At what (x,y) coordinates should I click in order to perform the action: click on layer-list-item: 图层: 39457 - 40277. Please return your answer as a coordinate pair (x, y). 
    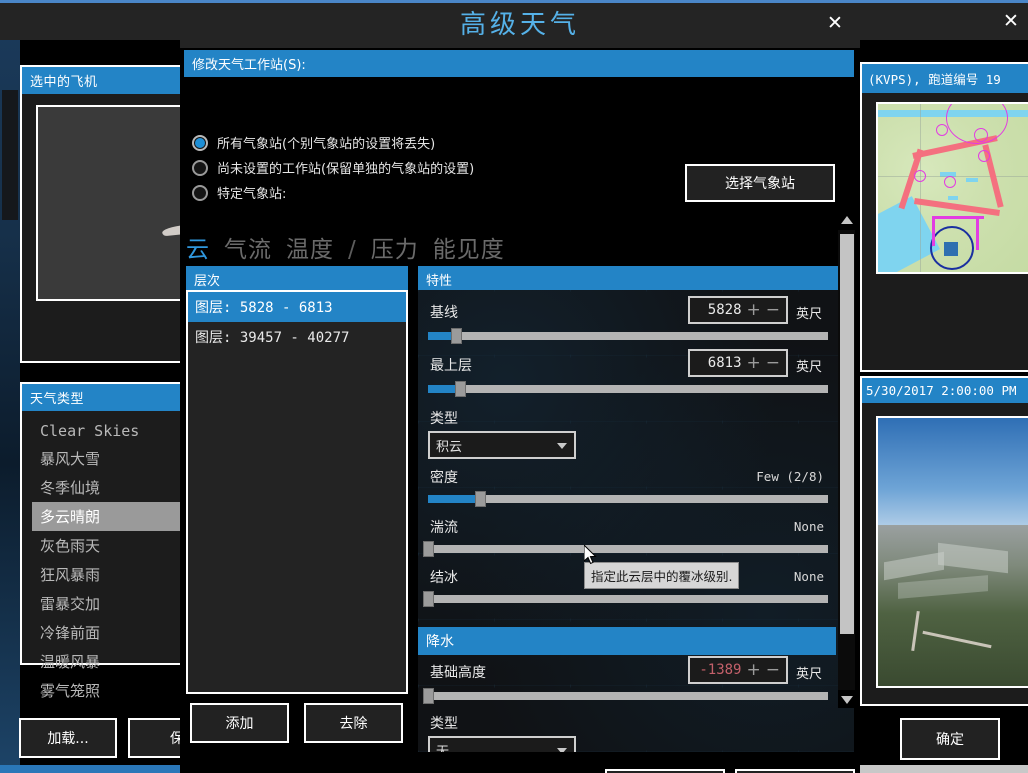
    Looking at the image, I should click on (297, 337).